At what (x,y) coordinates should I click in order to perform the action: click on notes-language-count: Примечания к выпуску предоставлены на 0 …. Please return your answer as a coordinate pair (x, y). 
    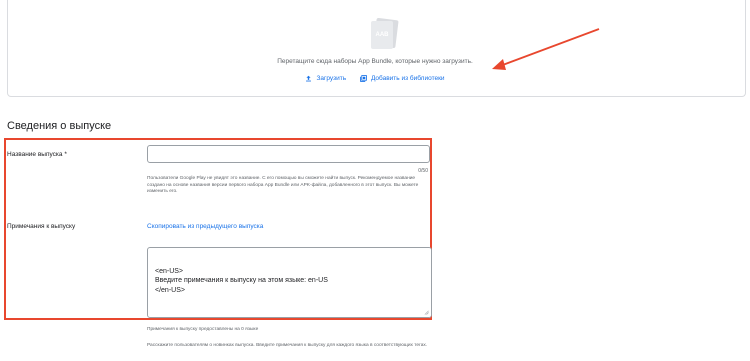
    Looking at the image, I should click on (203, 329).